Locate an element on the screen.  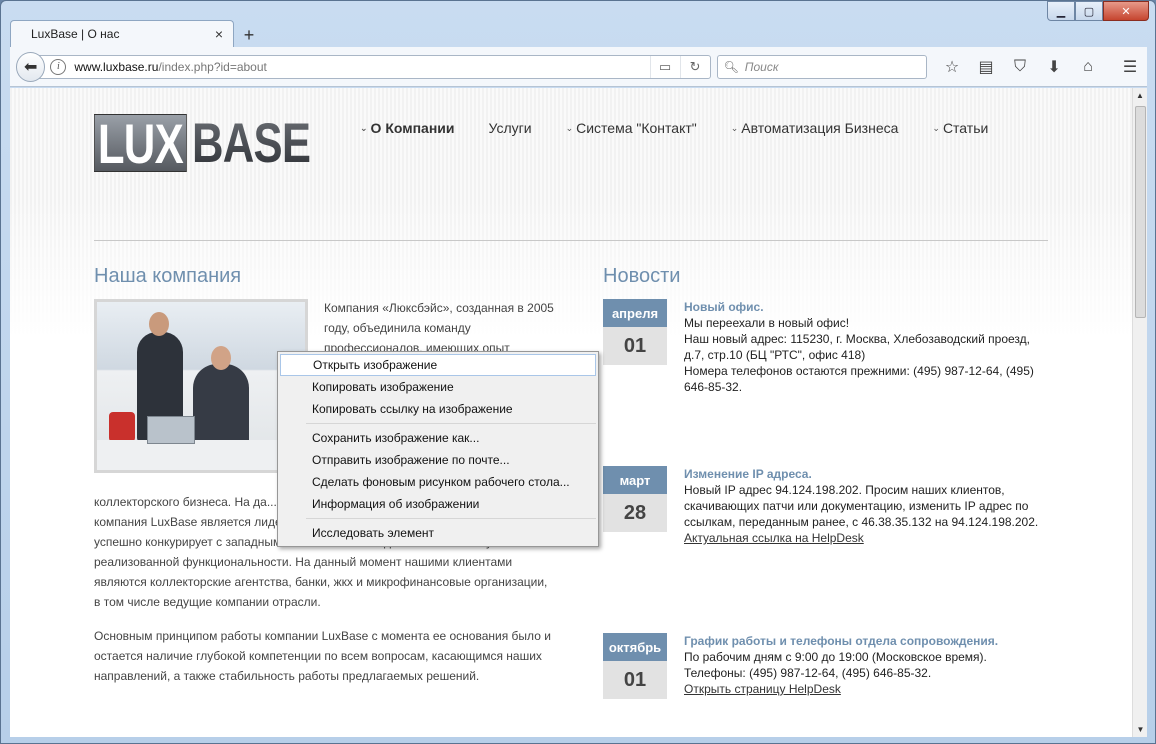
back-button: ⬅ is located at coordinates (31, 66).